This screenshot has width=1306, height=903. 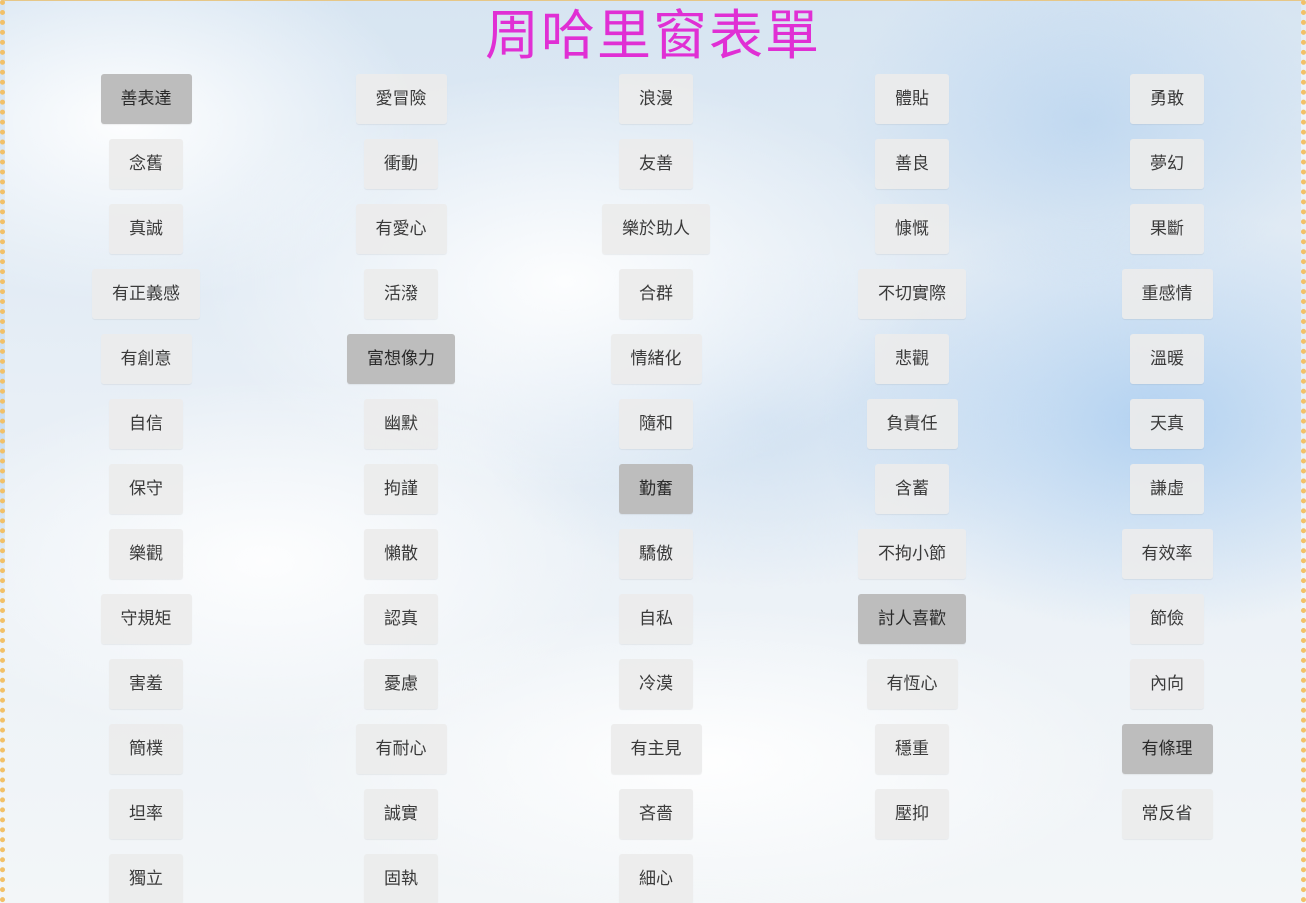 I want to click on trait-button: 有創意, so click(x=146, y=359).